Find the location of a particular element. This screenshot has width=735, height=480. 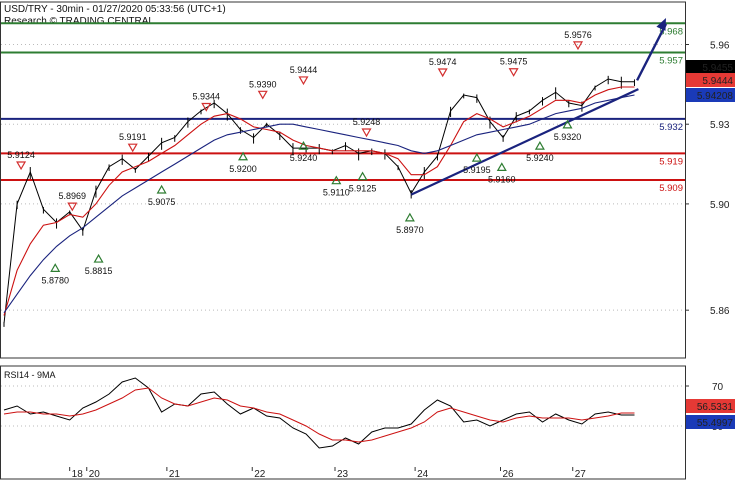

price-y-tick-label: 5.96 is located at coordinates (720, 46).